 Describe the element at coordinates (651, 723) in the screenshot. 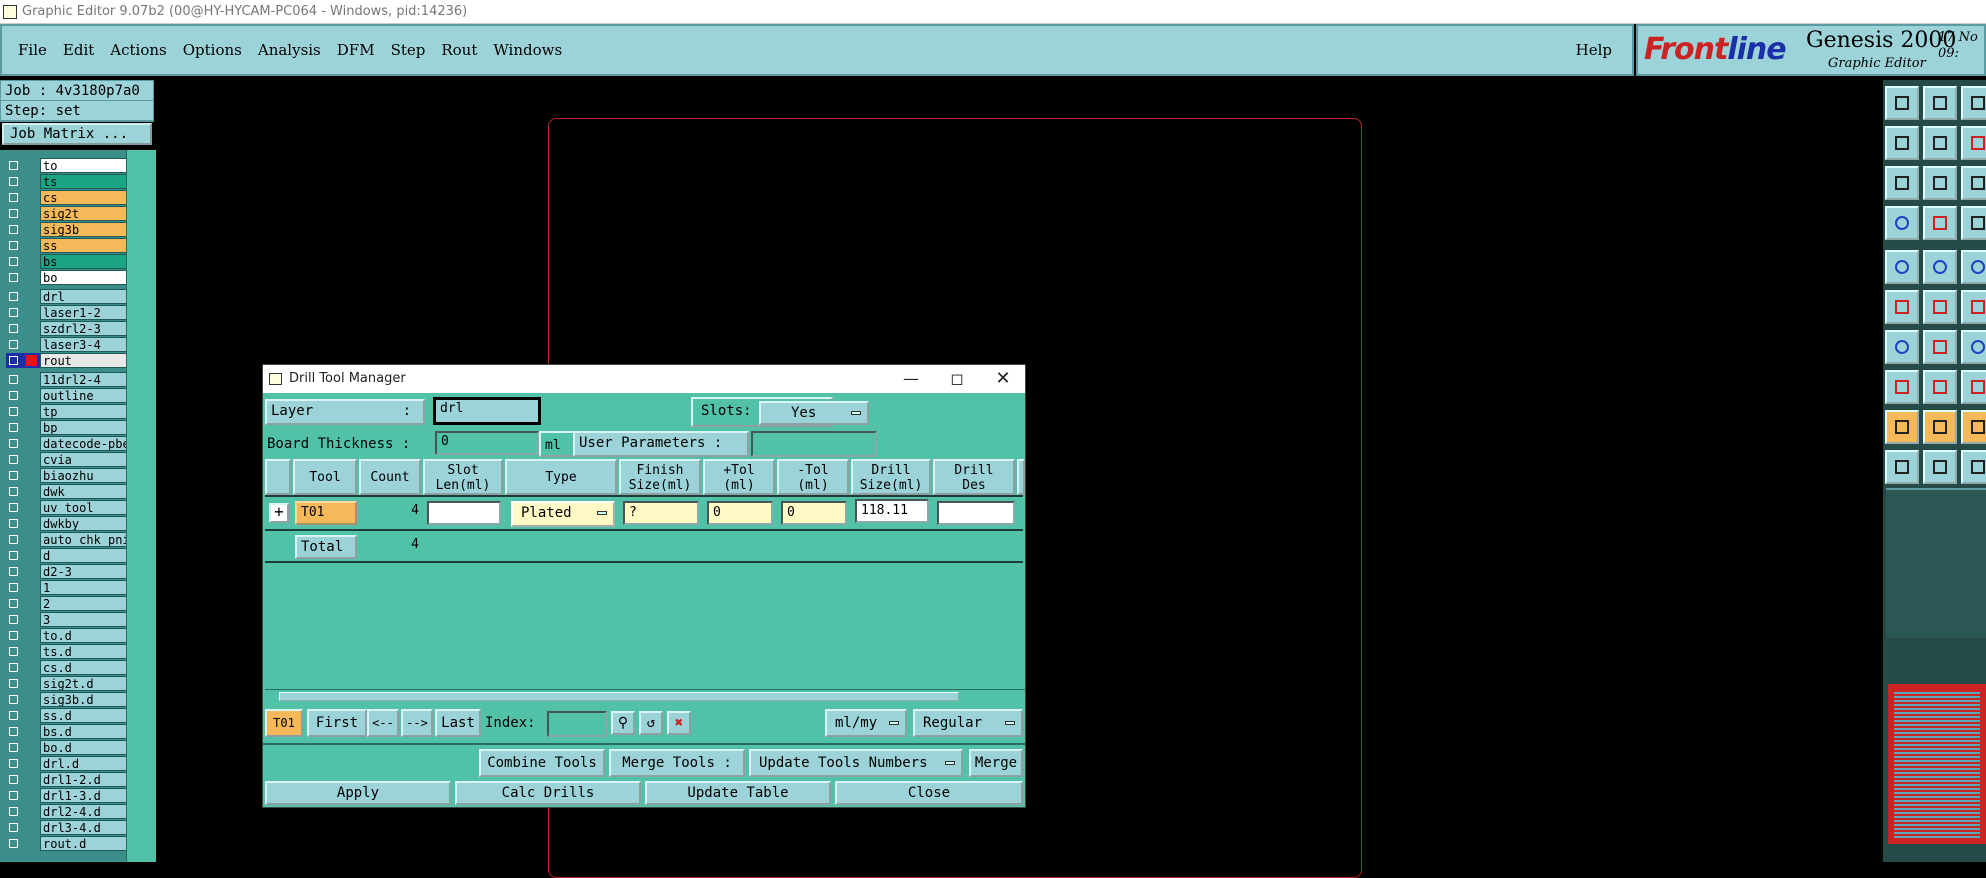

I see `refresh-icon: ↺` at that location.